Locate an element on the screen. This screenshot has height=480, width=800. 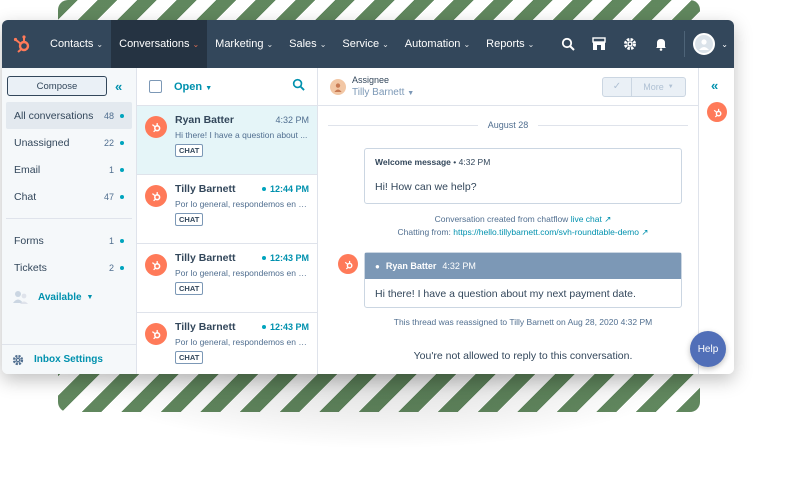
hubspot-logo-icon is located at coordinates (22, 44).